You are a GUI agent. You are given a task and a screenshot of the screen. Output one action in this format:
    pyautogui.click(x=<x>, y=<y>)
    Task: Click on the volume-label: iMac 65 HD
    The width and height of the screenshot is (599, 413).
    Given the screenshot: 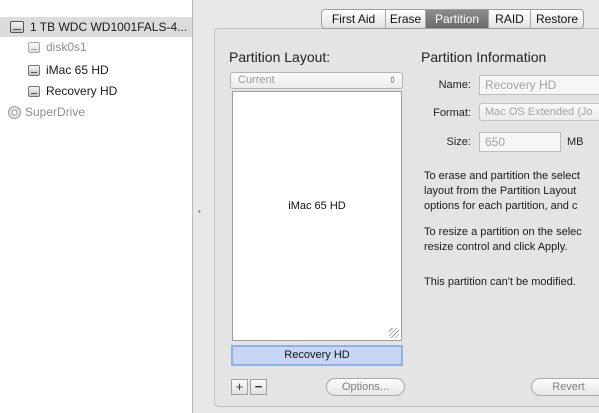 What is the action you would take?
    pyautogui.click(x=77, y=70)
    